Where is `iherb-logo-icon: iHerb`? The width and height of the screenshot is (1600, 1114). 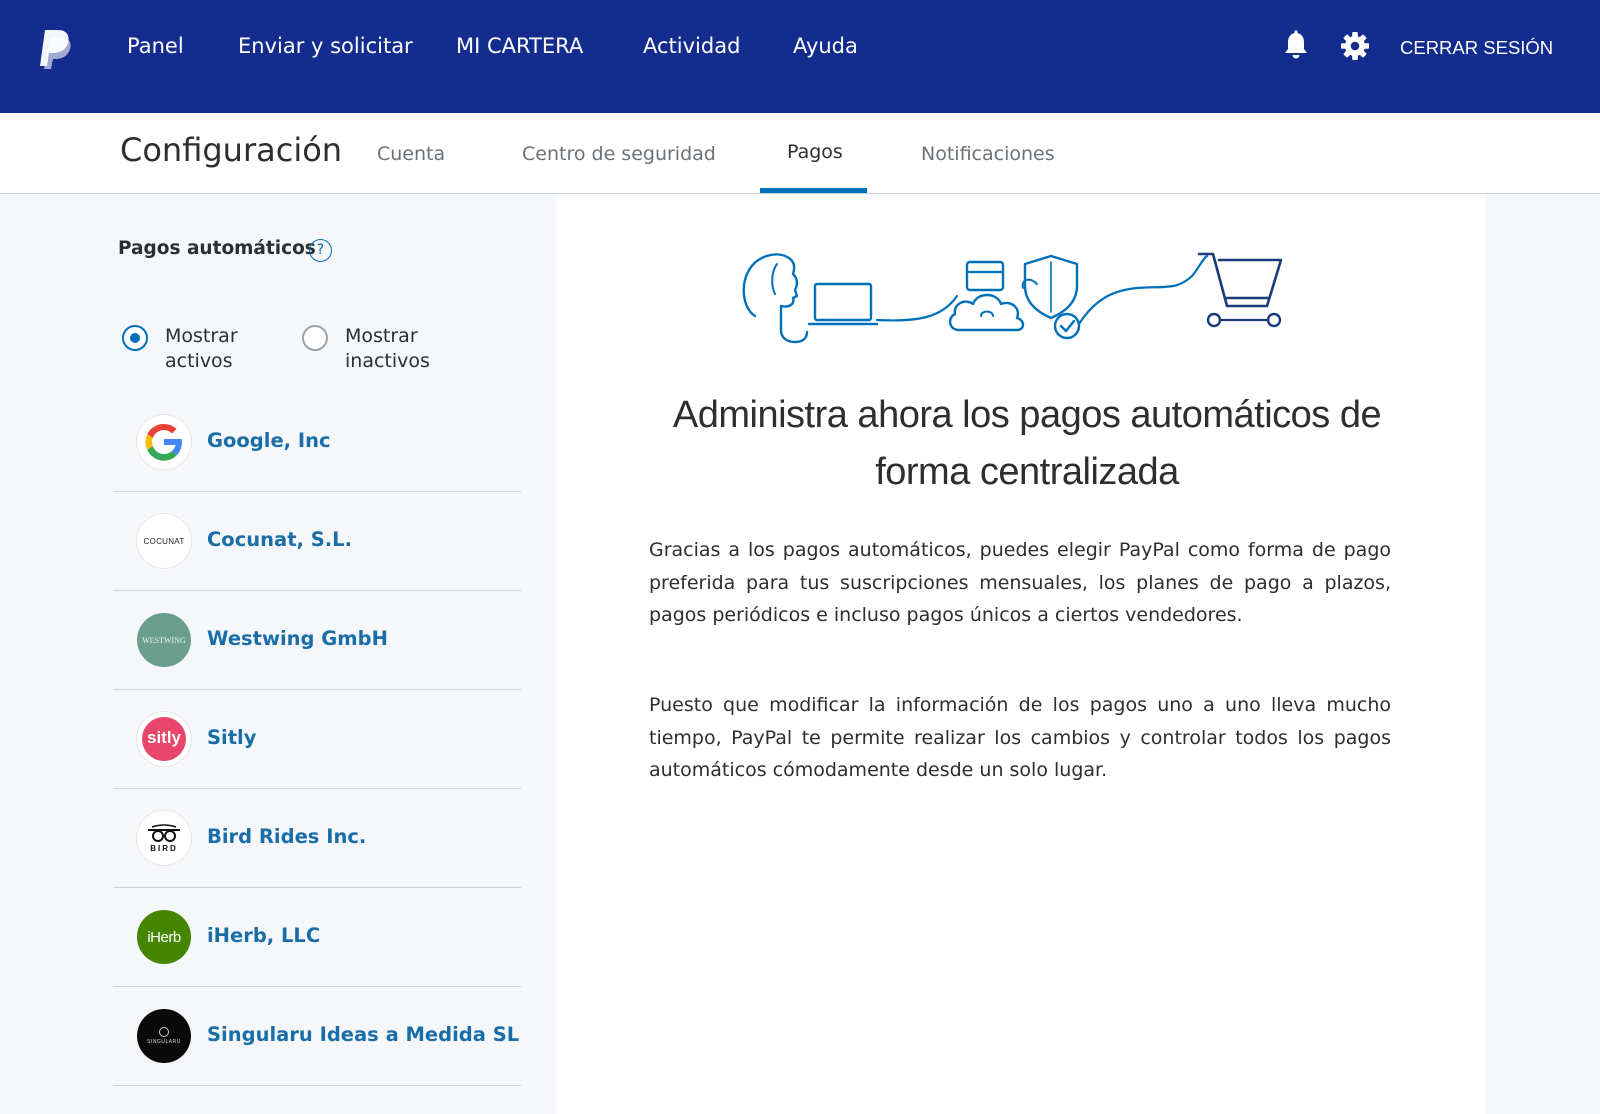 iherb-logo-icon: iHerb is located at coordinates (164, 937).